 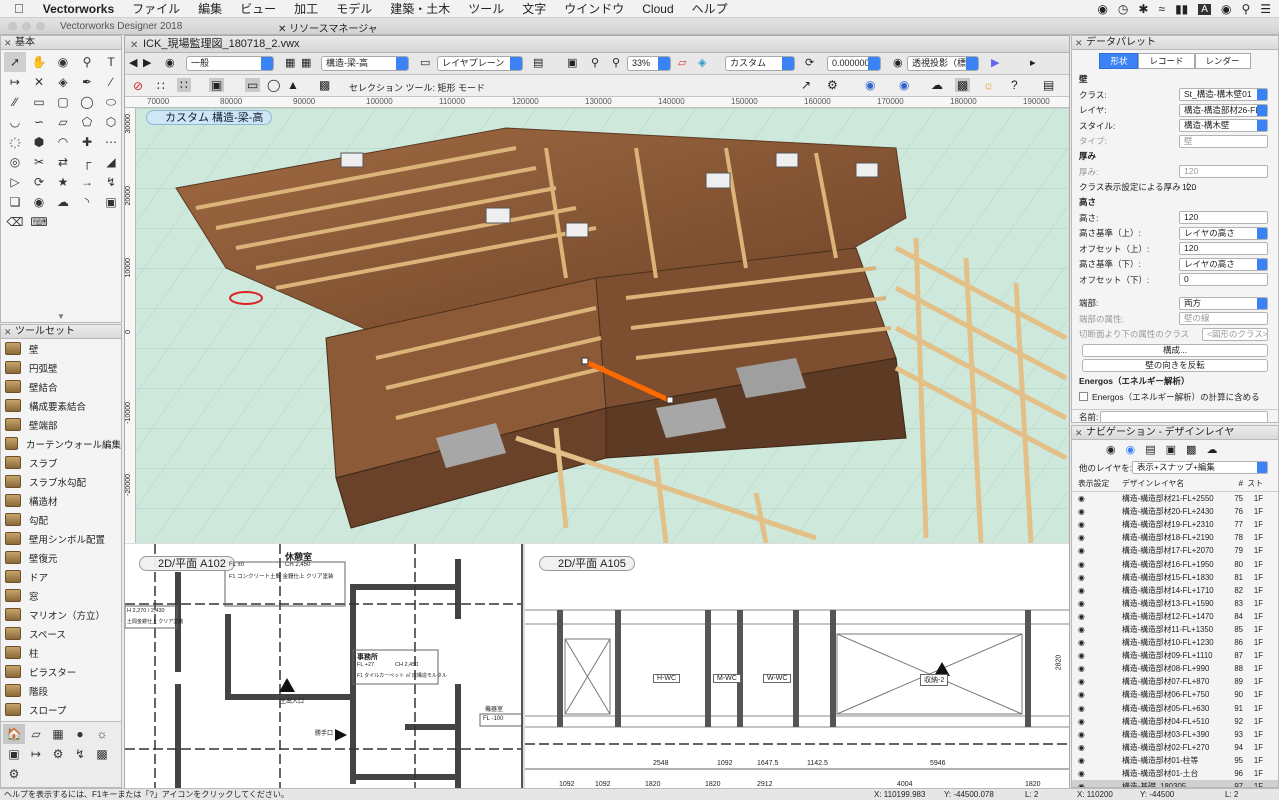 What do you see at coordinates (1223, 233) in the screenshot?
I see `top-bound-select: レイヤの高さ` at bounding box center [1223, 233].